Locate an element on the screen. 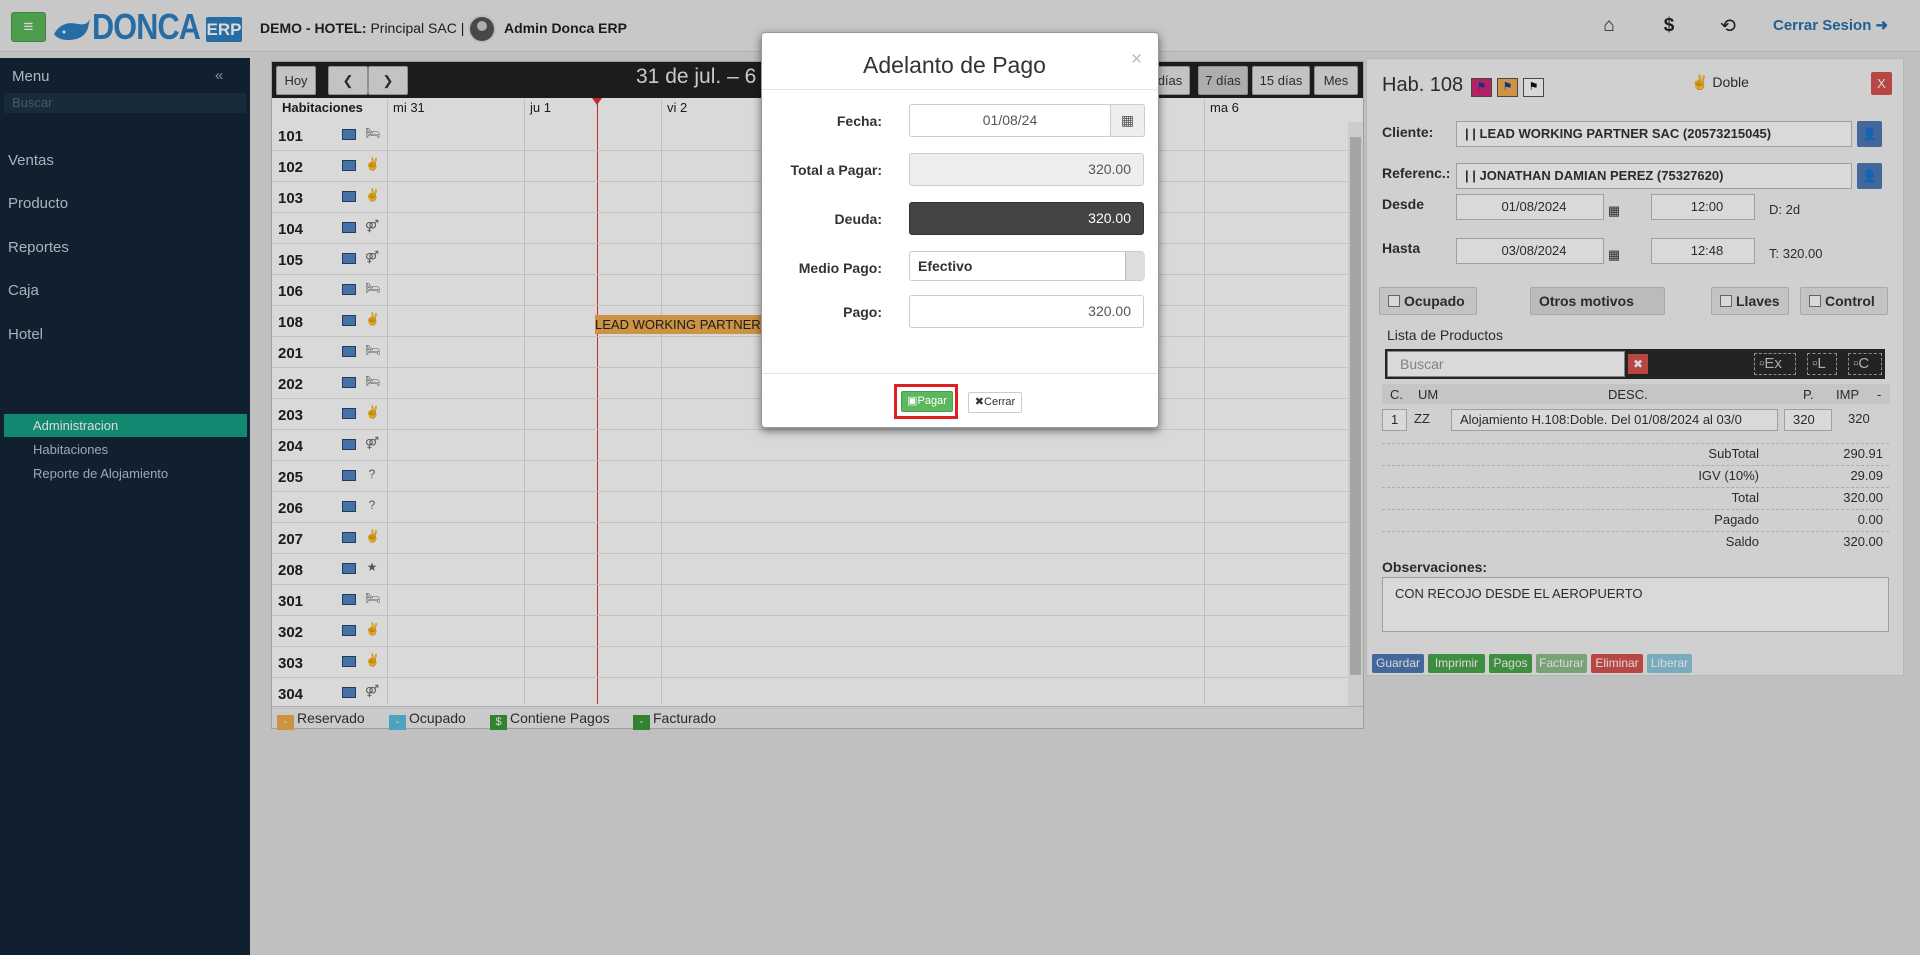 The image size is (1920, 955). highlight-box: ▣Pagar is located at coordinates (926, 401).